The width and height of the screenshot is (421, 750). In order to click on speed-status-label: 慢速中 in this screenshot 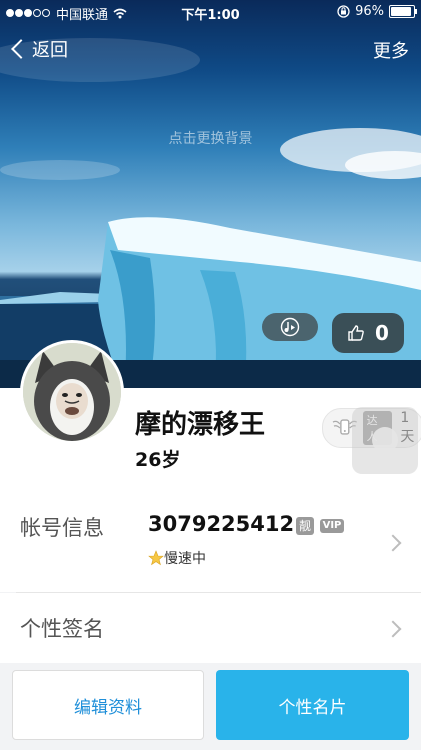, I will do `click(185, 559)`.